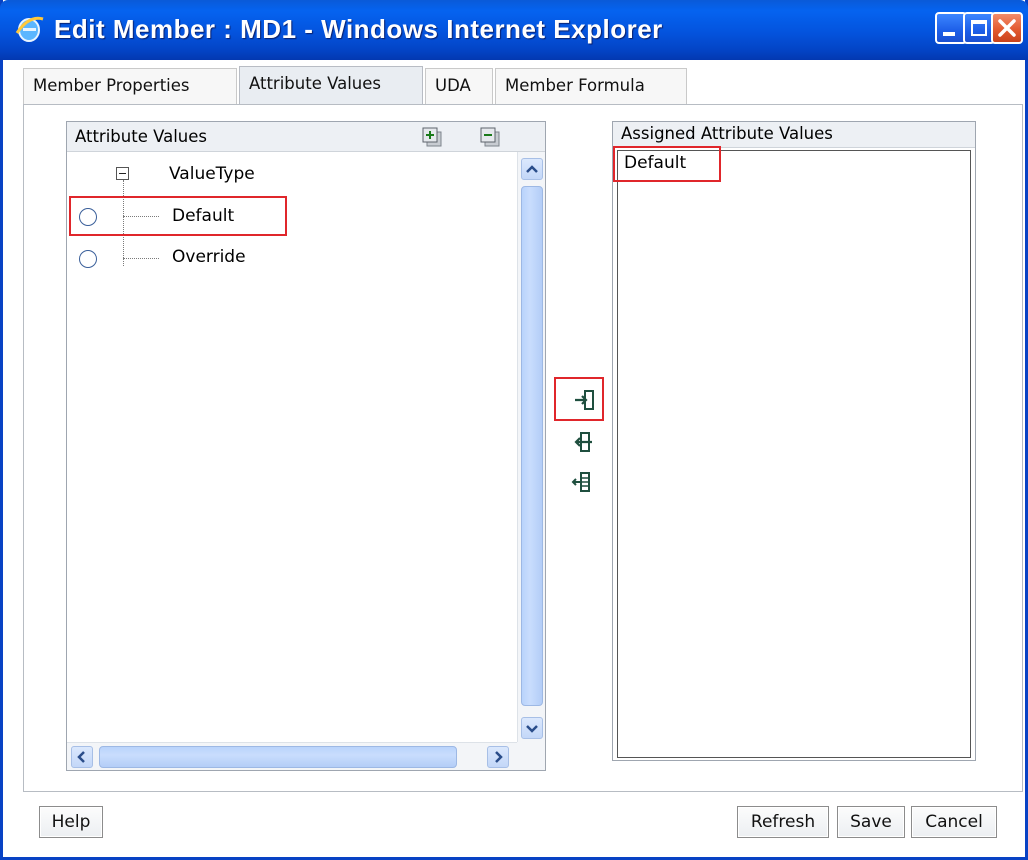 The image size is (1028, 860). What do you see at coordinates (949, 34) in the screenshot?
I see `minimize-icon` at bounding box center [949, 34].